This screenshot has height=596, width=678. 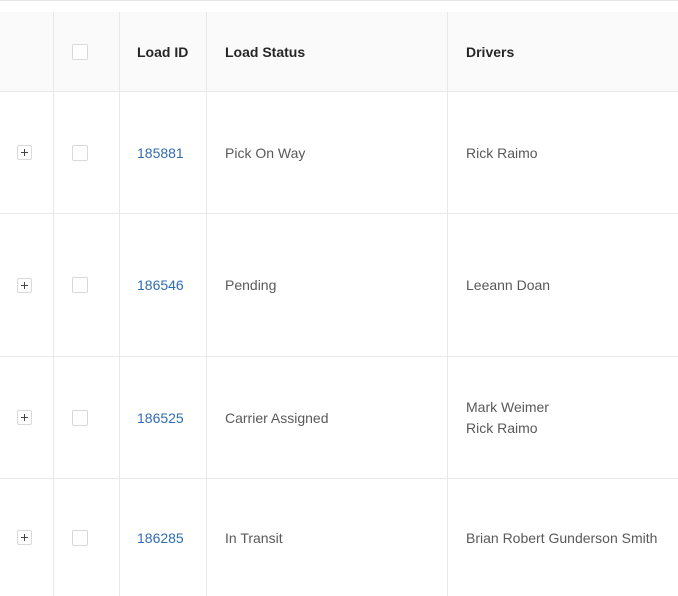 I want to click on driver-name: Leeann Doan, so click(x=508, y=285).